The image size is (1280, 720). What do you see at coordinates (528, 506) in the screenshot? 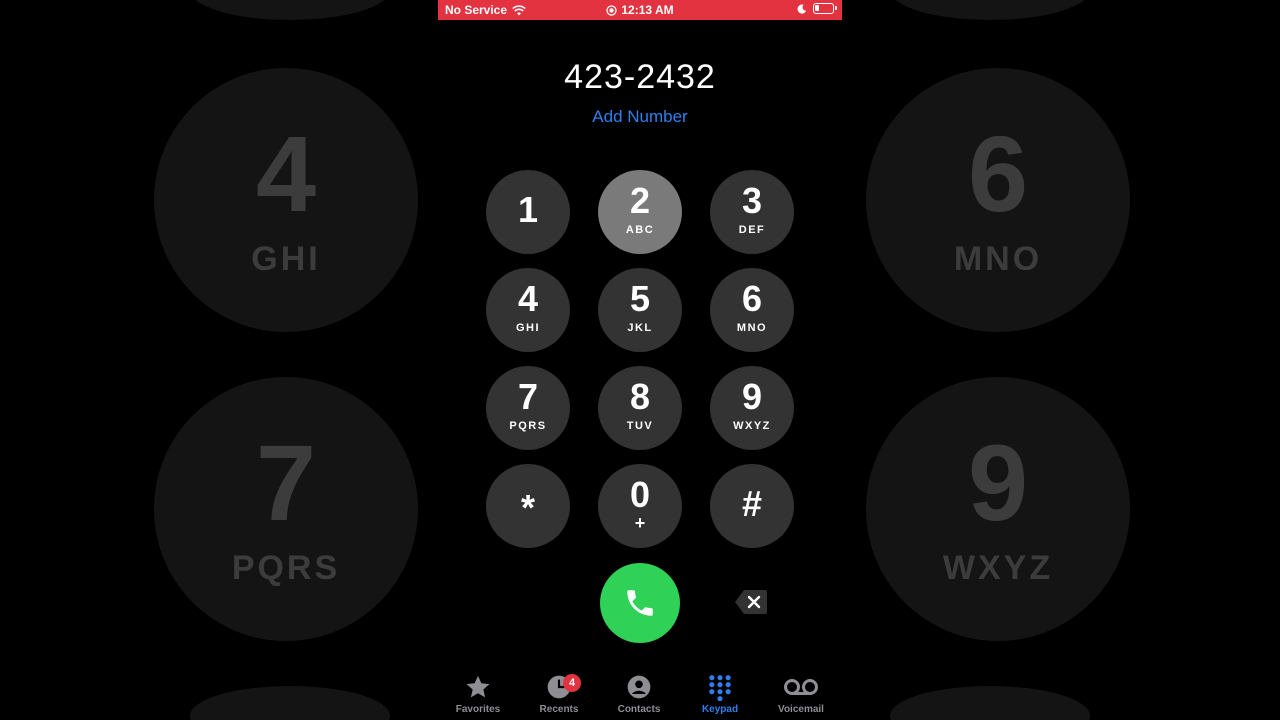
I see `key-star: *` at bounding box center [528, 506].